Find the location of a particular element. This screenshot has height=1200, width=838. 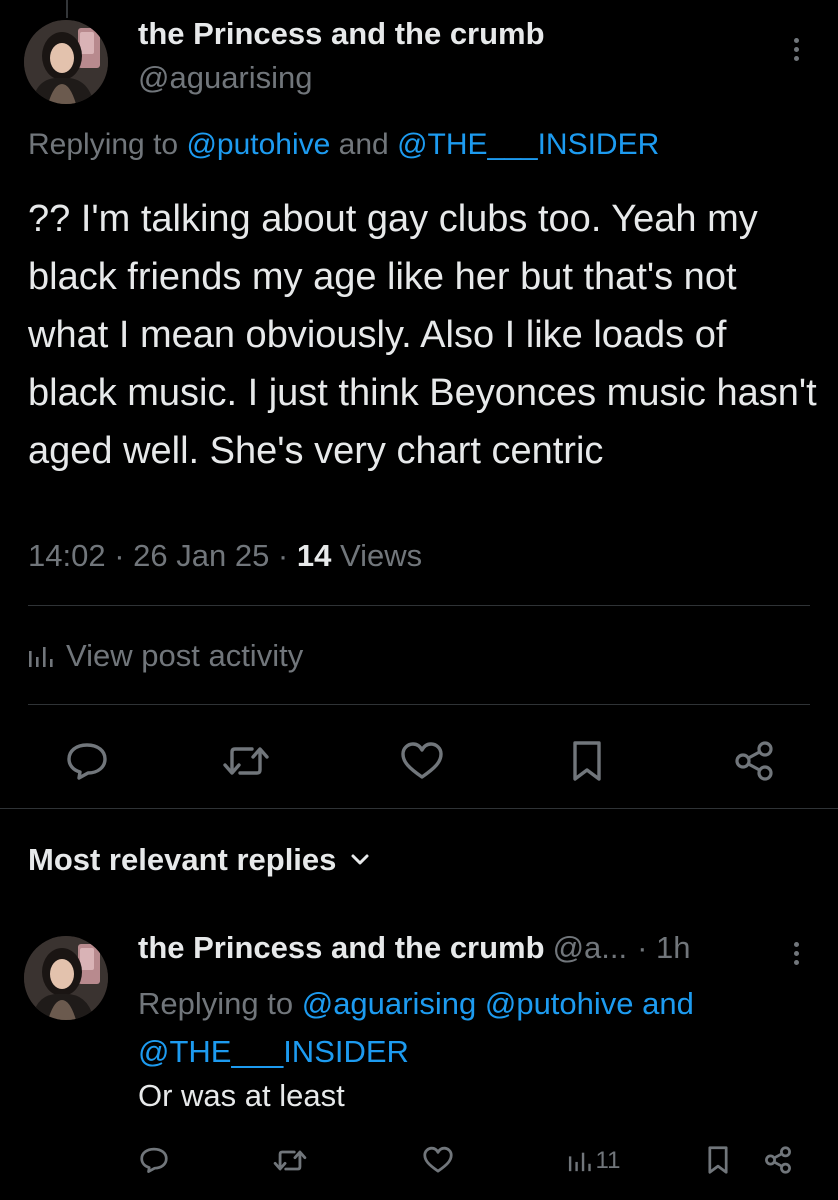

repost-button is located at coordinates (246, 761).